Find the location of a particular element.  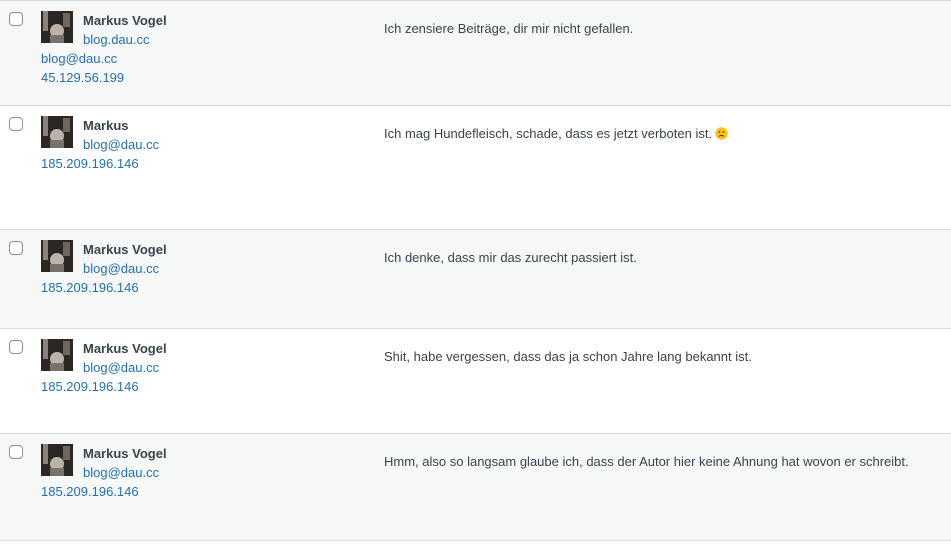

frowning-face-icon is located at coordinates (721, 133).